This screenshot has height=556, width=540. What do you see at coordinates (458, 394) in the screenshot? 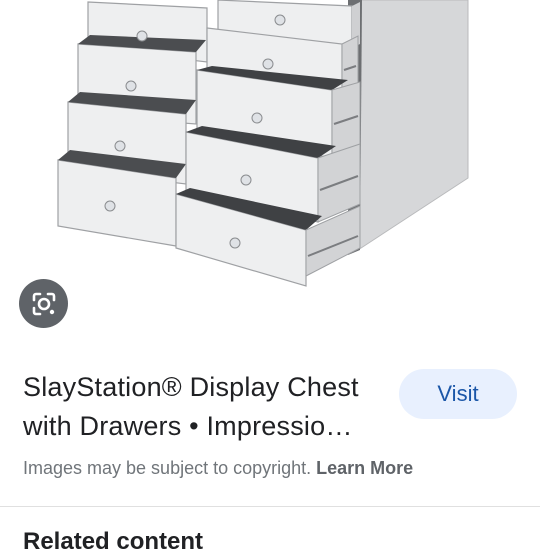
I see `visit-button: Visit` at bounding box center [458, 394].